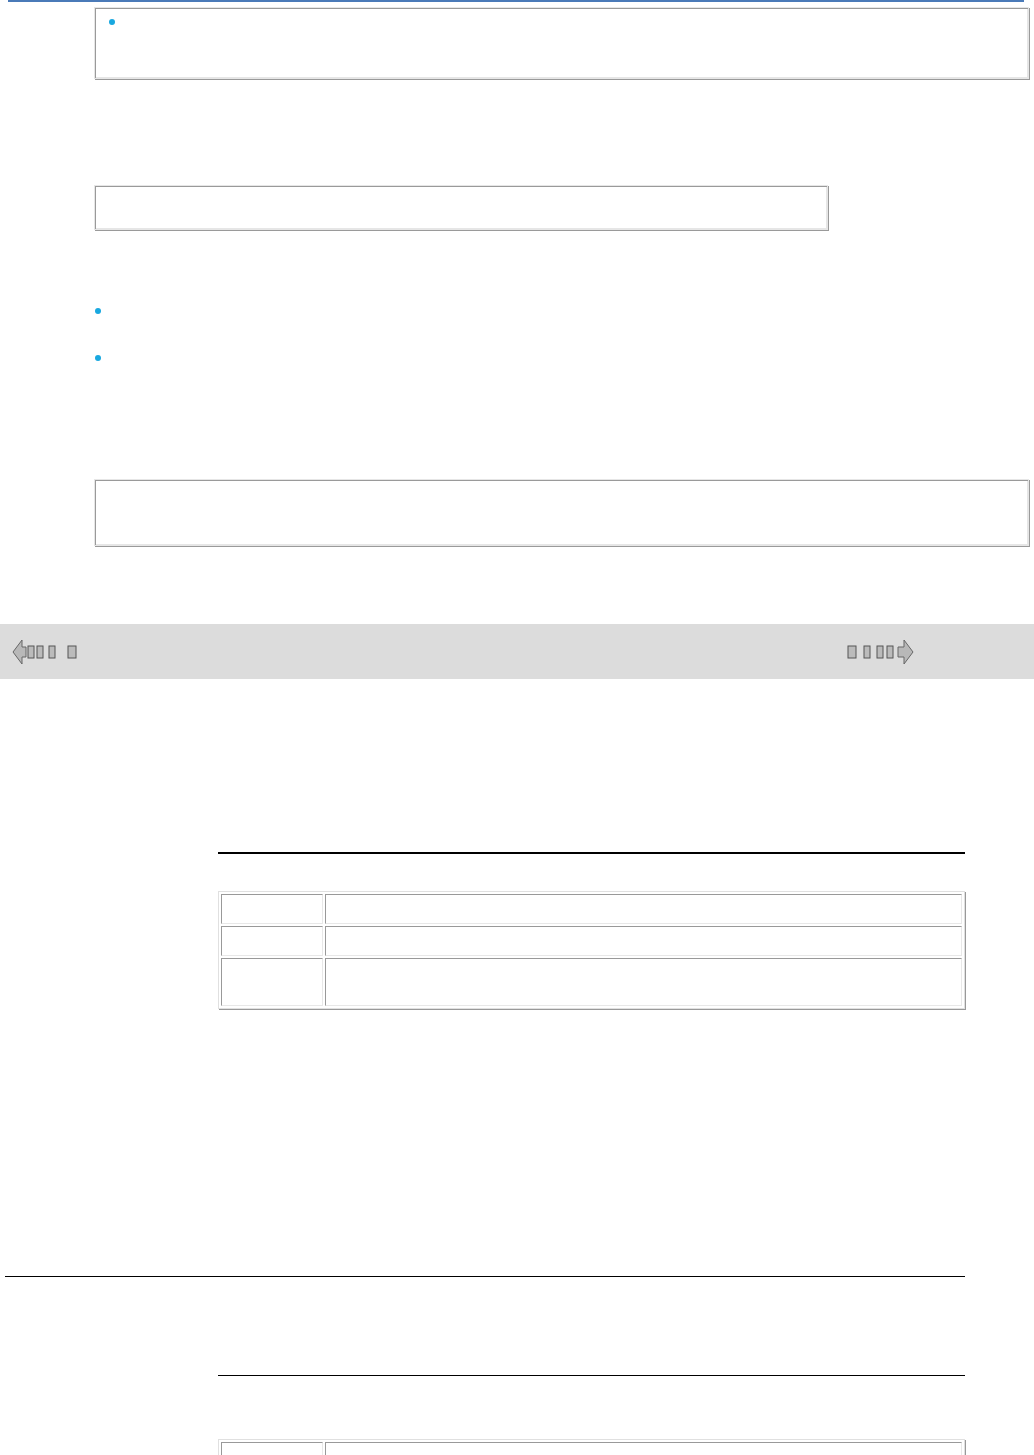  I want to click on previous-button, so click(46, 652).